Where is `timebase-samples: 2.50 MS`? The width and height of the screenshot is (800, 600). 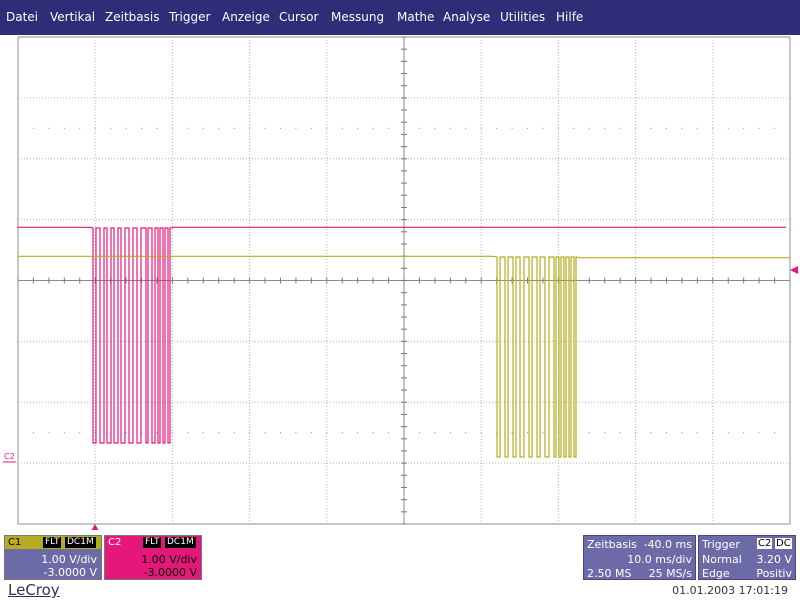 timebase-samples: 2.50 MS is located at coordinates (609, 573).